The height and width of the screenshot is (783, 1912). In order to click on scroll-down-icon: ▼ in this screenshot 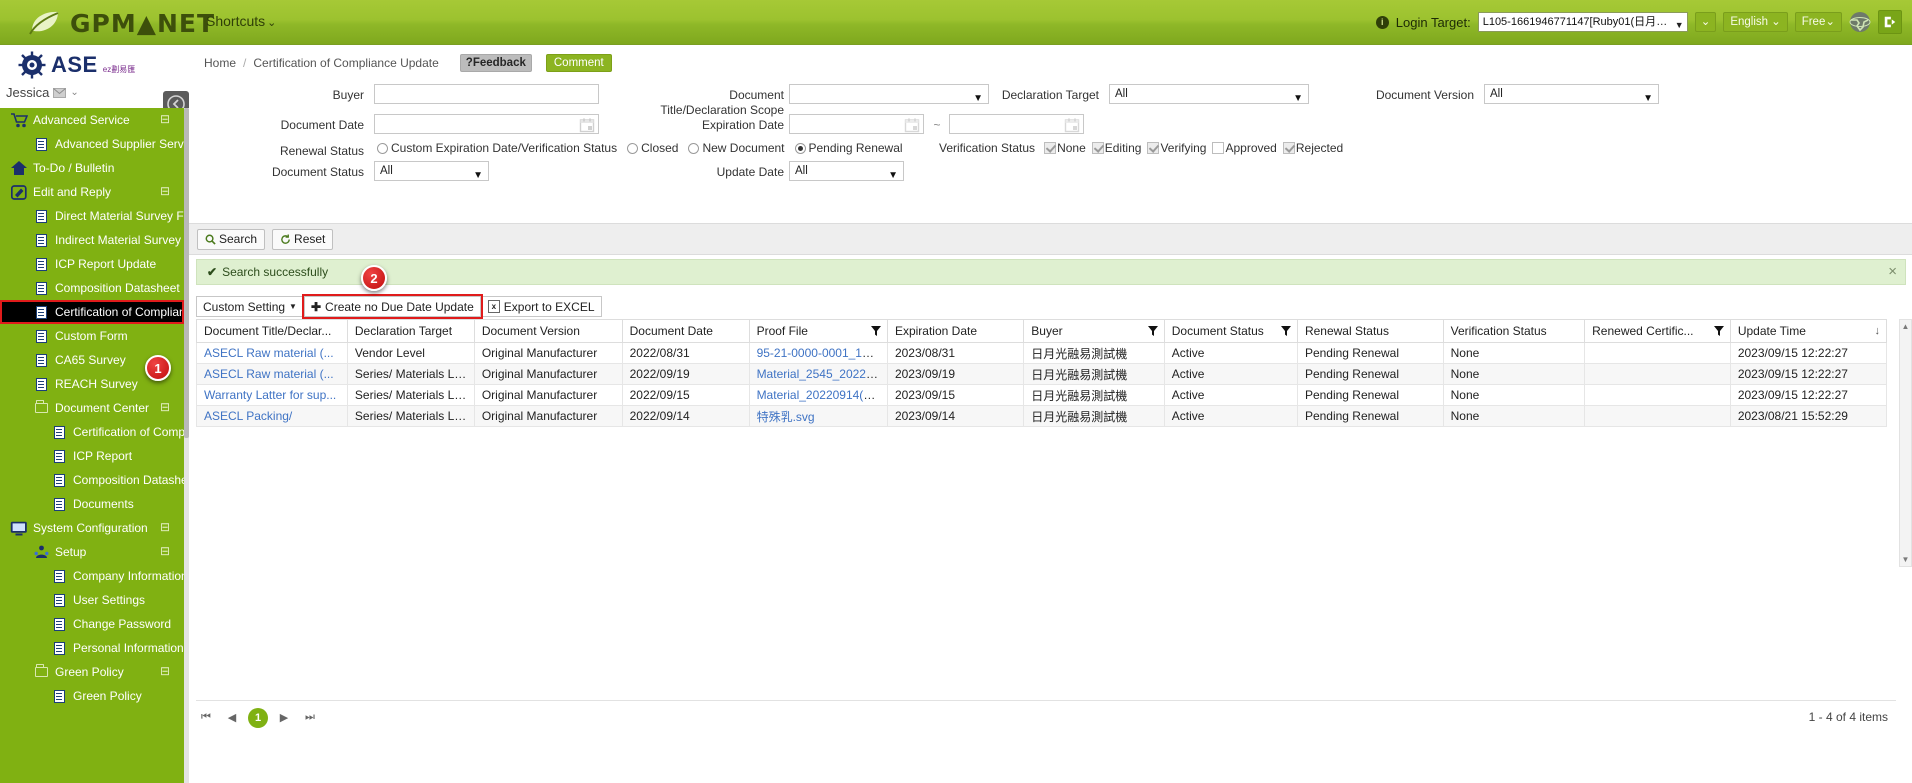, I will do `click(1905, 559)`.